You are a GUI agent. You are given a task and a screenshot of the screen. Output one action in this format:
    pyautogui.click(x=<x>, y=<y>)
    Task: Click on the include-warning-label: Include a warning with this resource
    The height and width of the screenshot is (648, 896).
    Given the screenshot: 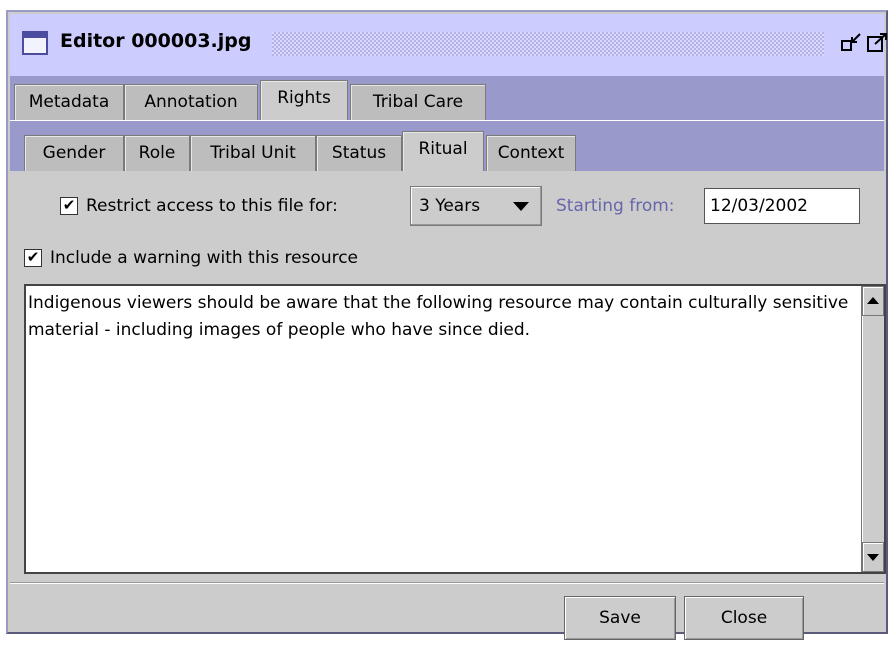 What is the action you would take?
    pyautogui.click(x=204, y=258)
    